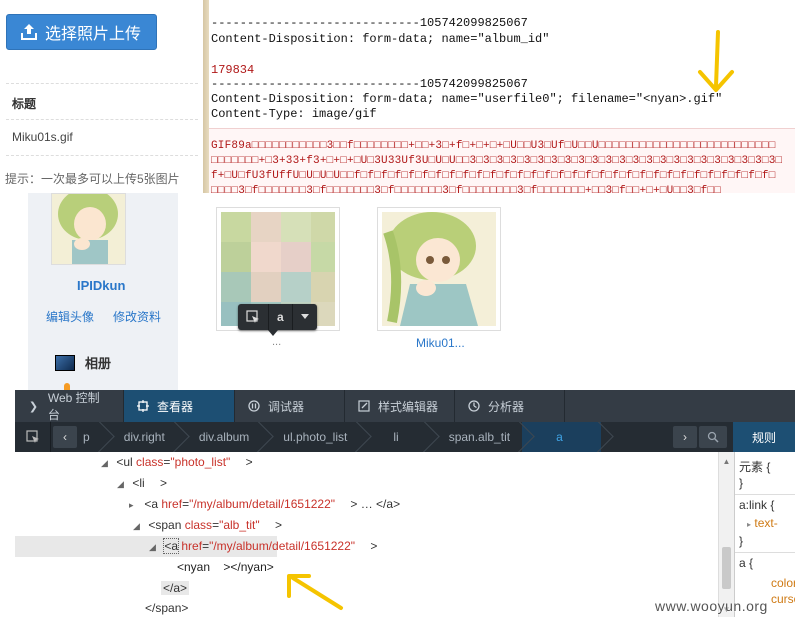 This screenshot has width=795, height=617. Describe the element at coordinates (24, 104) in the screenshot. I see `title-column-label: 标题` at that location.